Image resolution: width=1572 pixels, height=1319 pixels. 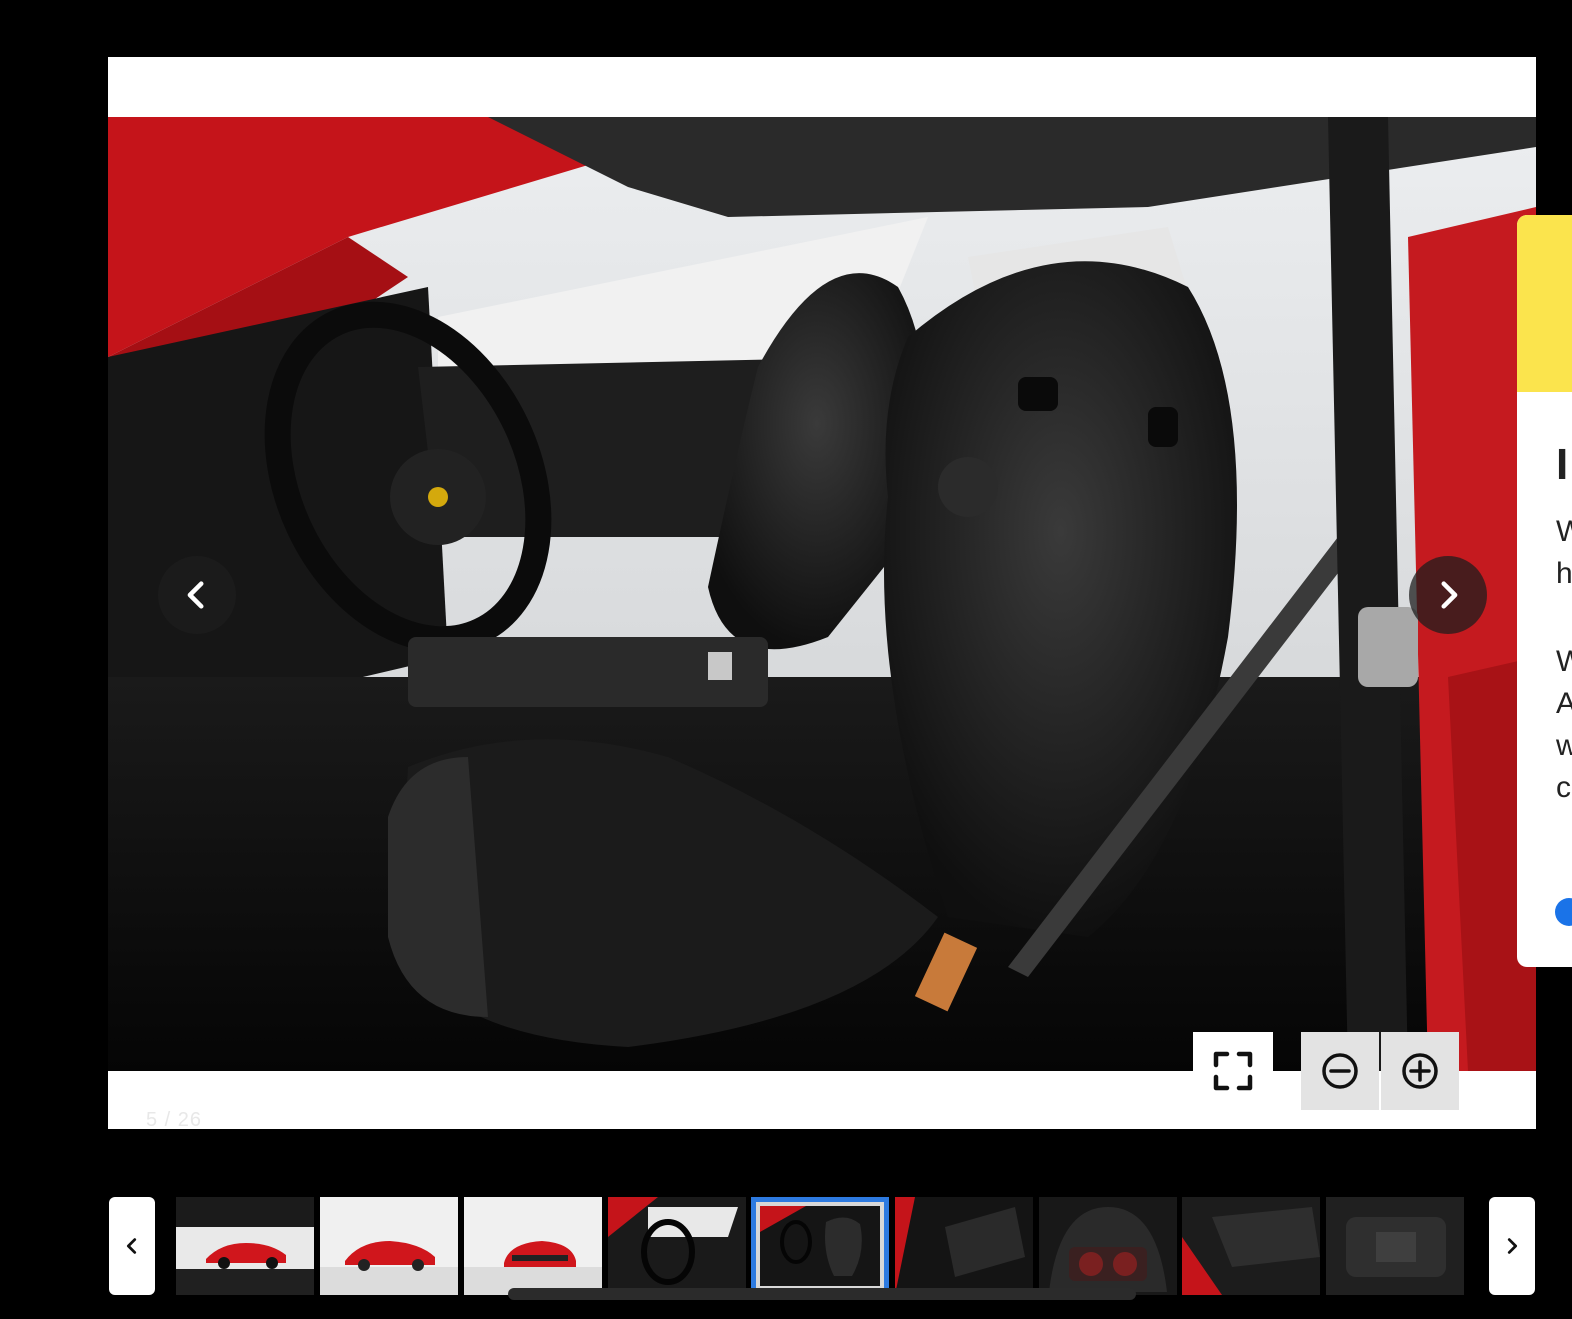 I want to click on zoom-out-icon, so click(x=1340, y=1071).